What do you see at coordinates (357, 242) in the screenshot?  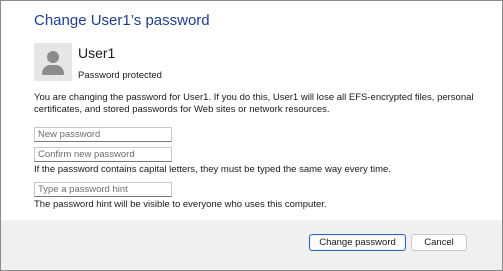 I see `change-password-button: Change password` at bounding box center [357, 242].